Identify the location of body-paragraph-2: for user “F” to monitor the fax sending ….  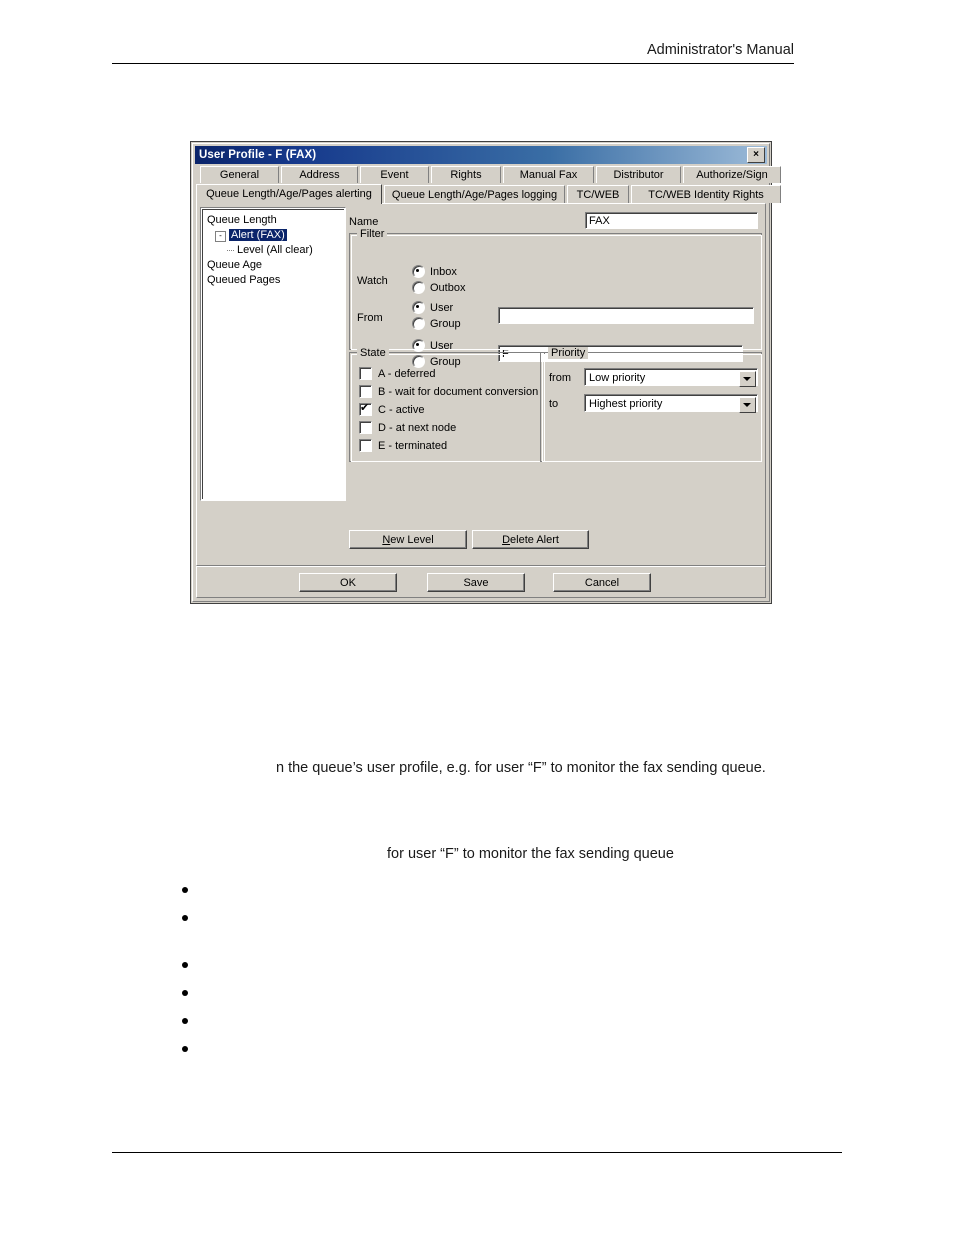
(530, 854).